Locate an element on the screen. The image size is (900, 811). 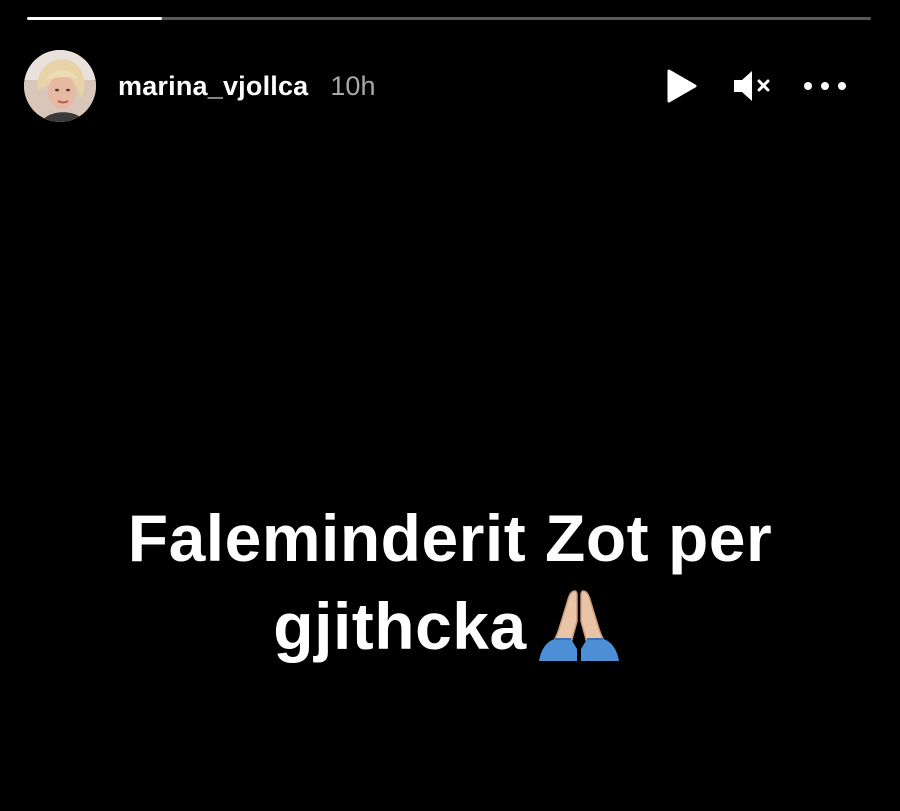
caption-line-1: Faleminderit Zot per is located at coordinates (450, 538).